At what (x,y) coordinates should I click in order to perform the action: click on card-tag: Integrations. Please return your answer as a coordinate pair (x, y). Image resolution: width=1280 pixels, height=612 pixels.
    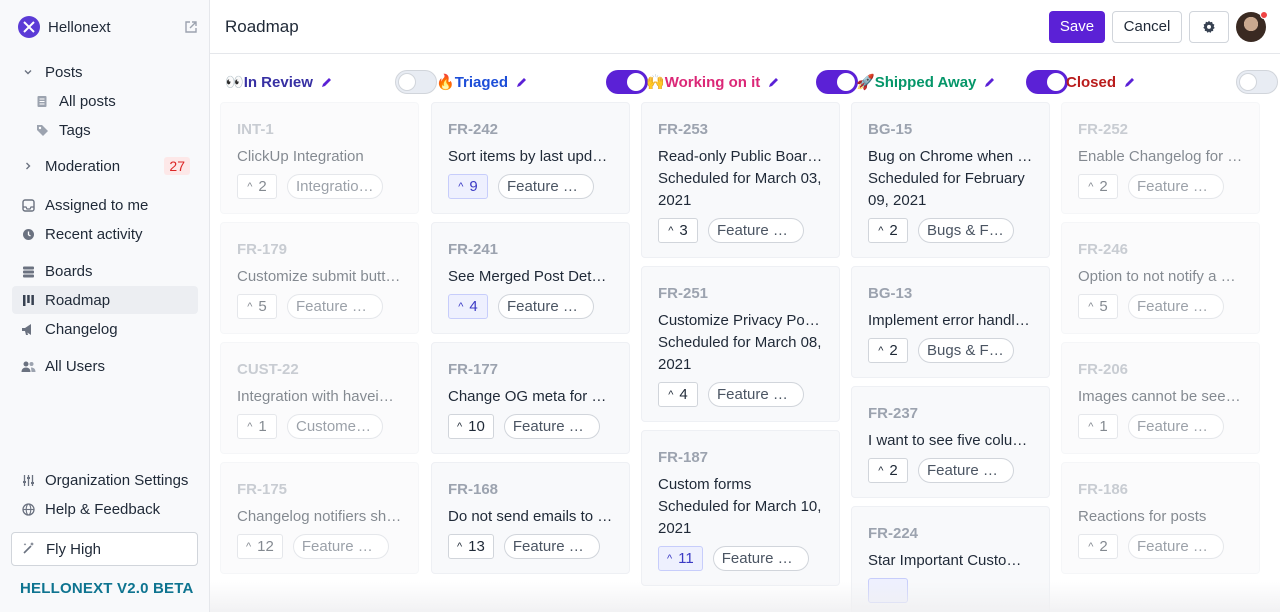
    Looking at the image, I should click on (335, 186).